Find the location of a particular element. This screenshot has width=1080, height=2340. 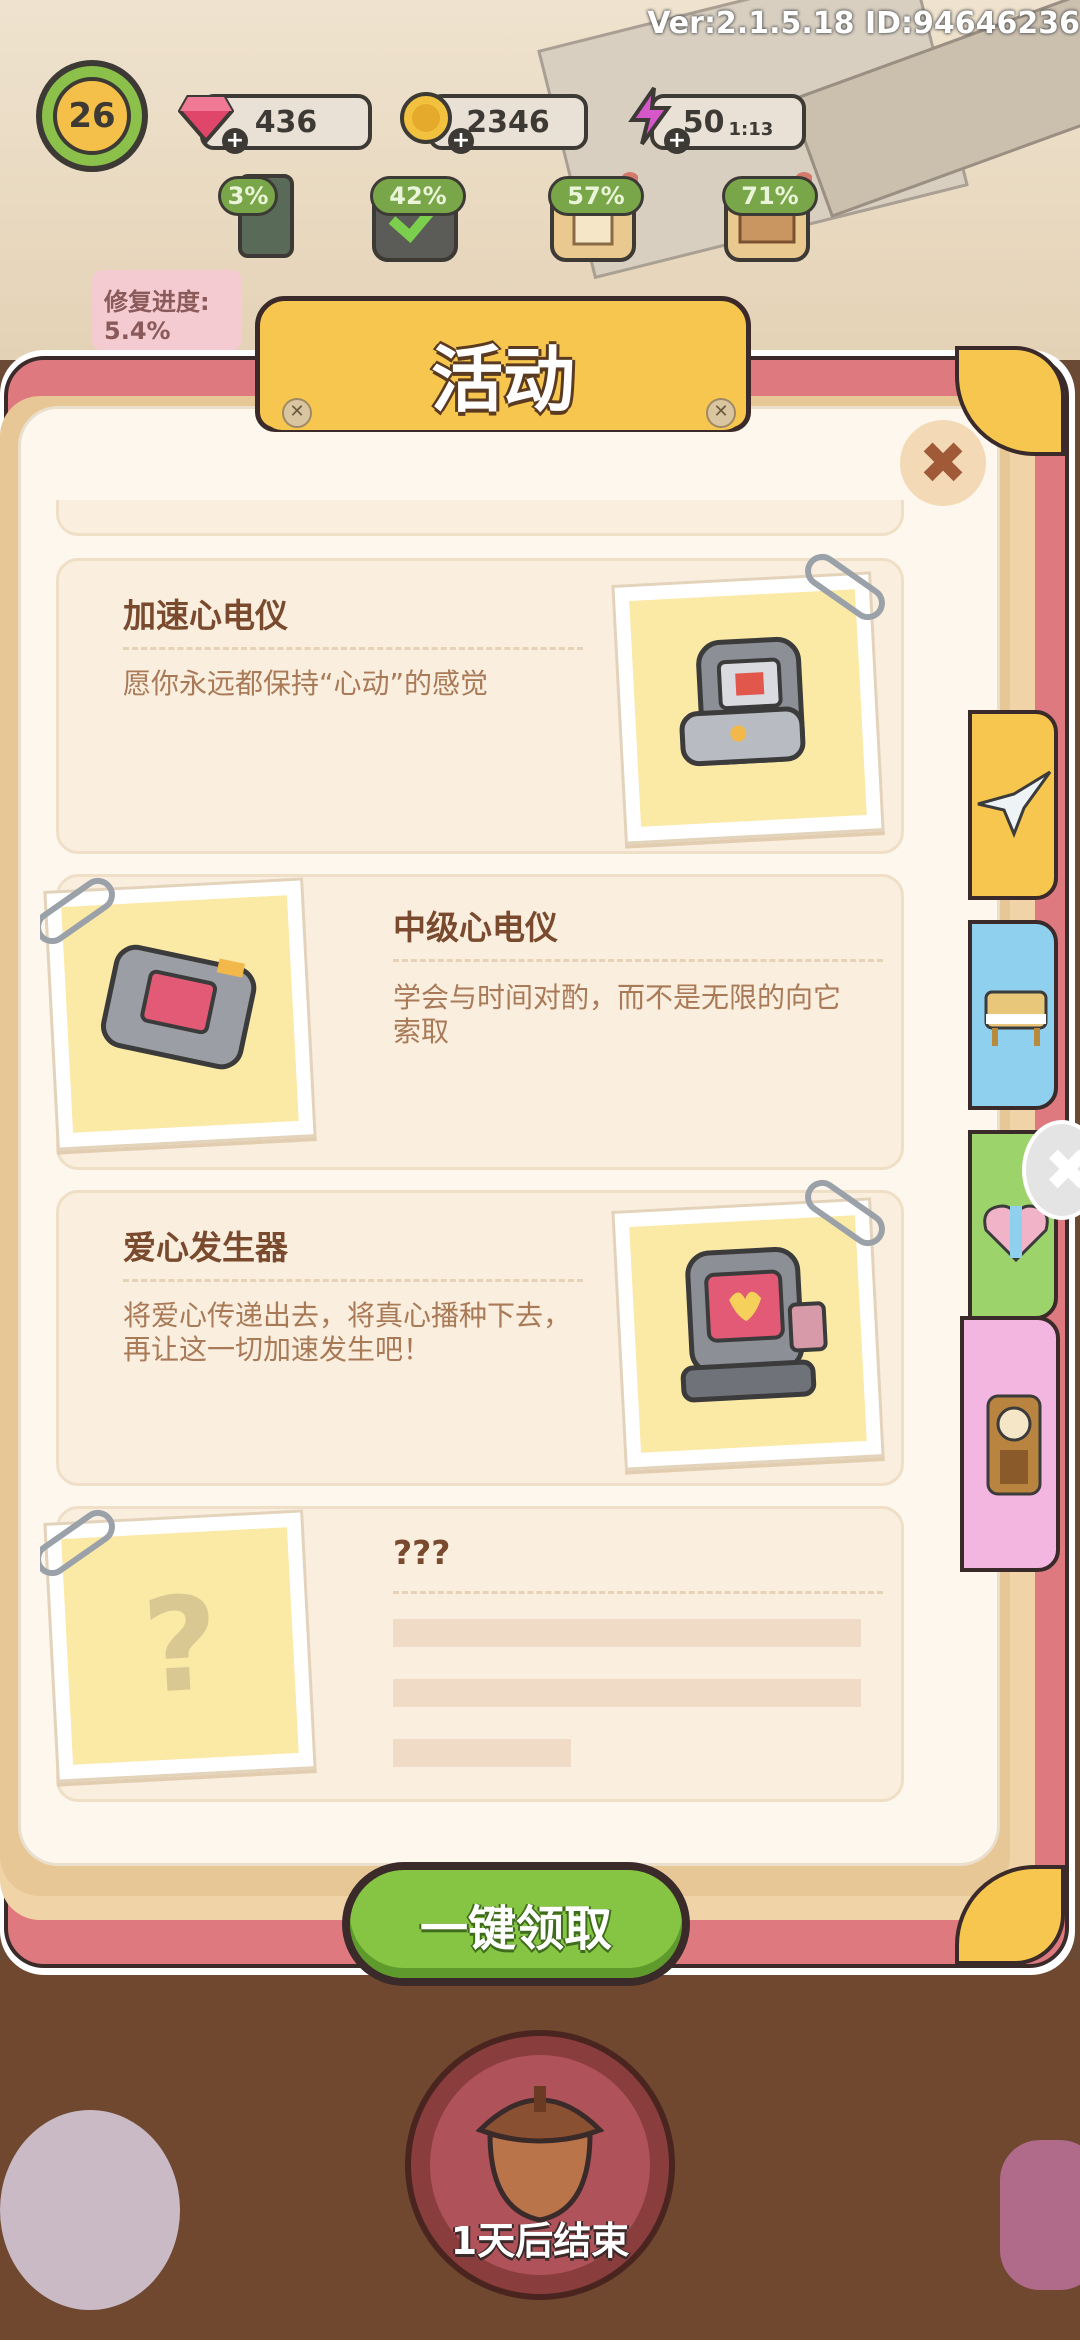

level-number: 26 is located at coordinates (92, 116).